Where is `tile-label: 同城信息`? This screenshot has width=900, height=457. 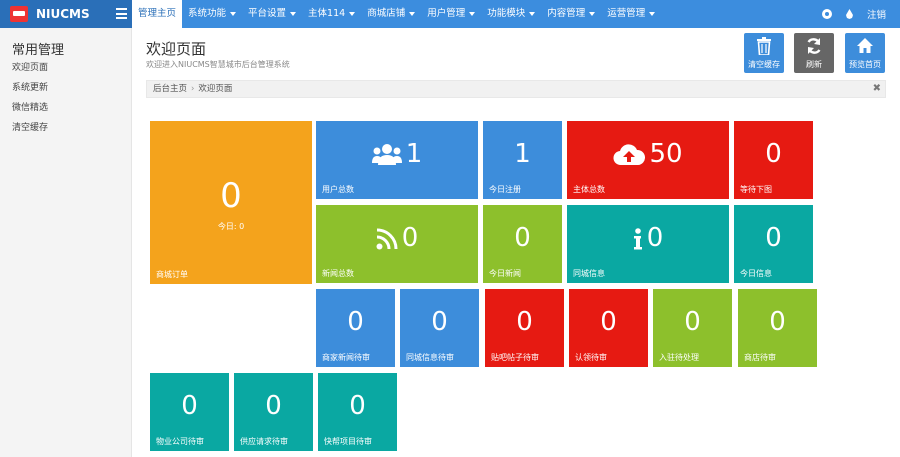 tile-label: 同城信息 is located at coordinates (589, 273).